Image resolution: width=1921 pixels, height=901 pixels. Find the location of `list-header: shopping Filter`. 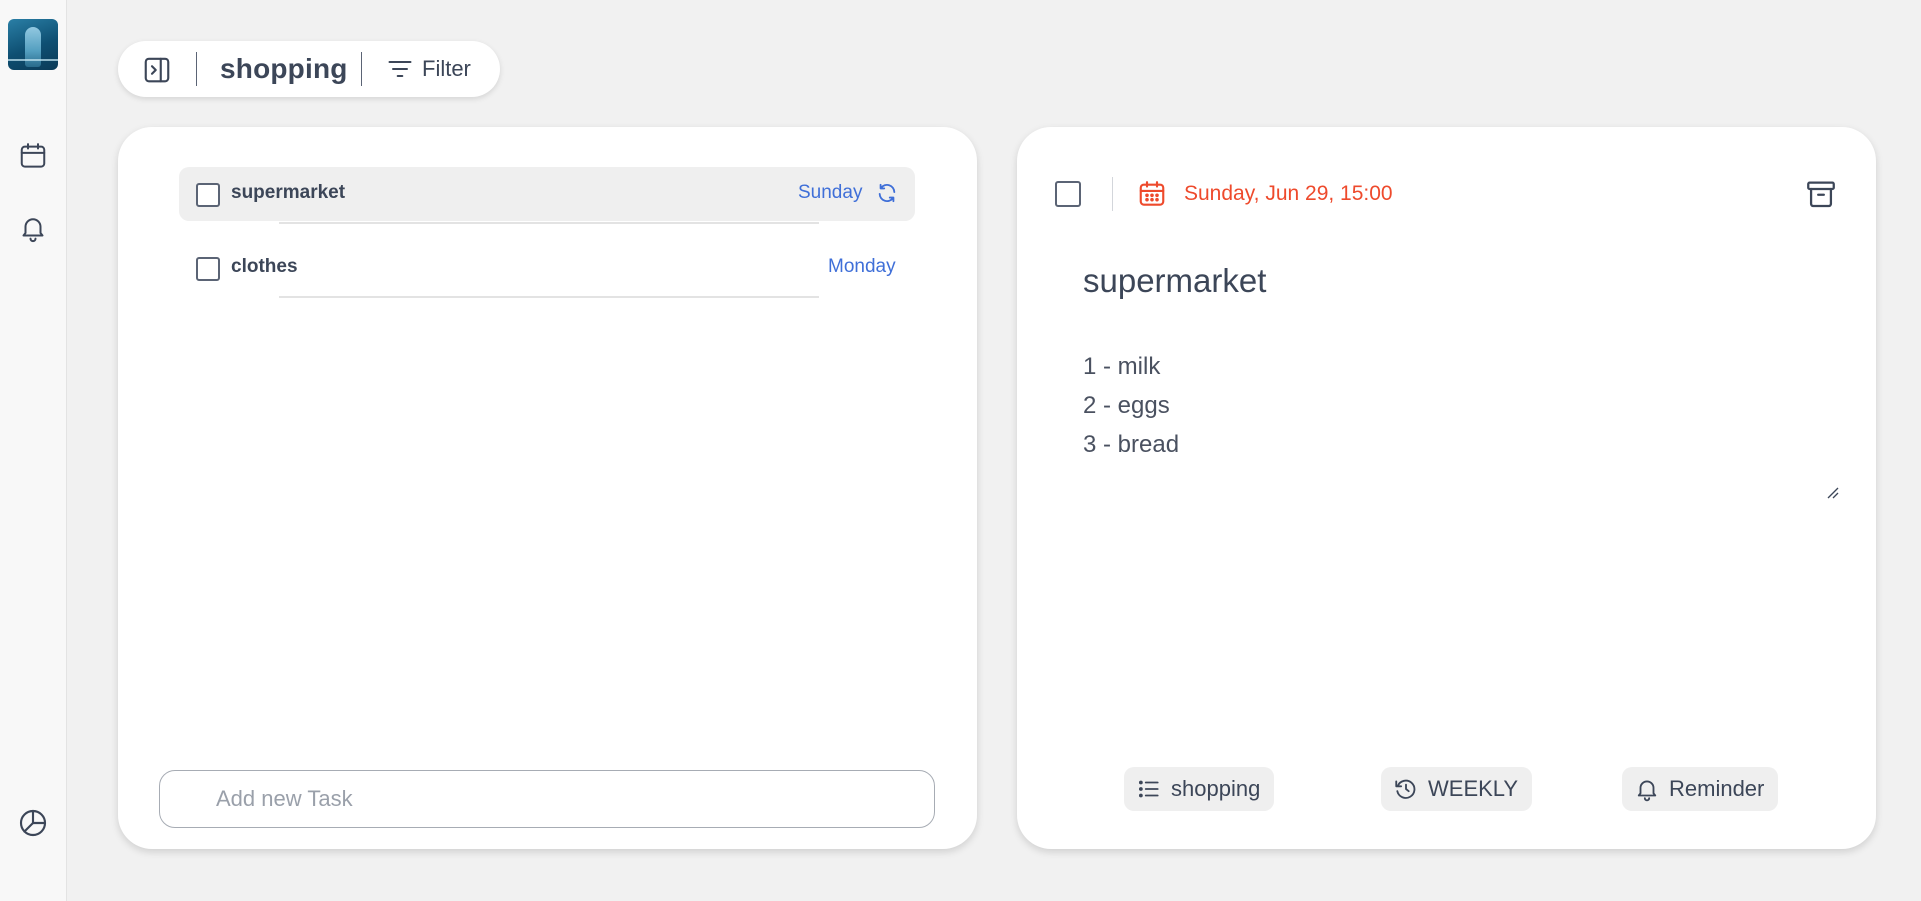

list-header: shopping Filter is located at coordinates (309, 69).